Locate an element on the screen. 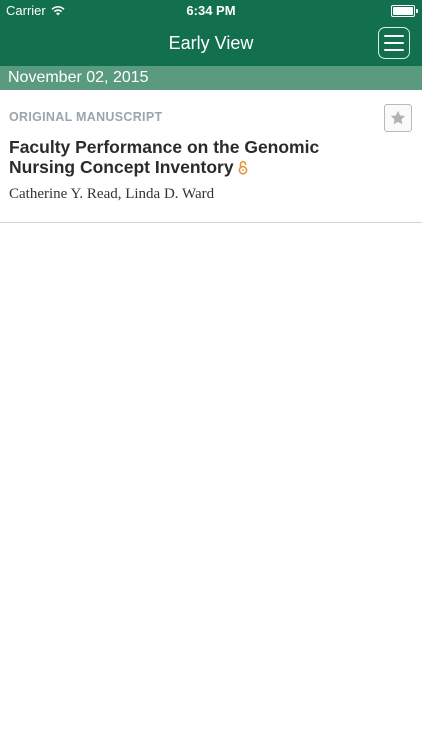 The height and width of the screenshot is (750, 422). menu-button is located at coordinates (394, 43).